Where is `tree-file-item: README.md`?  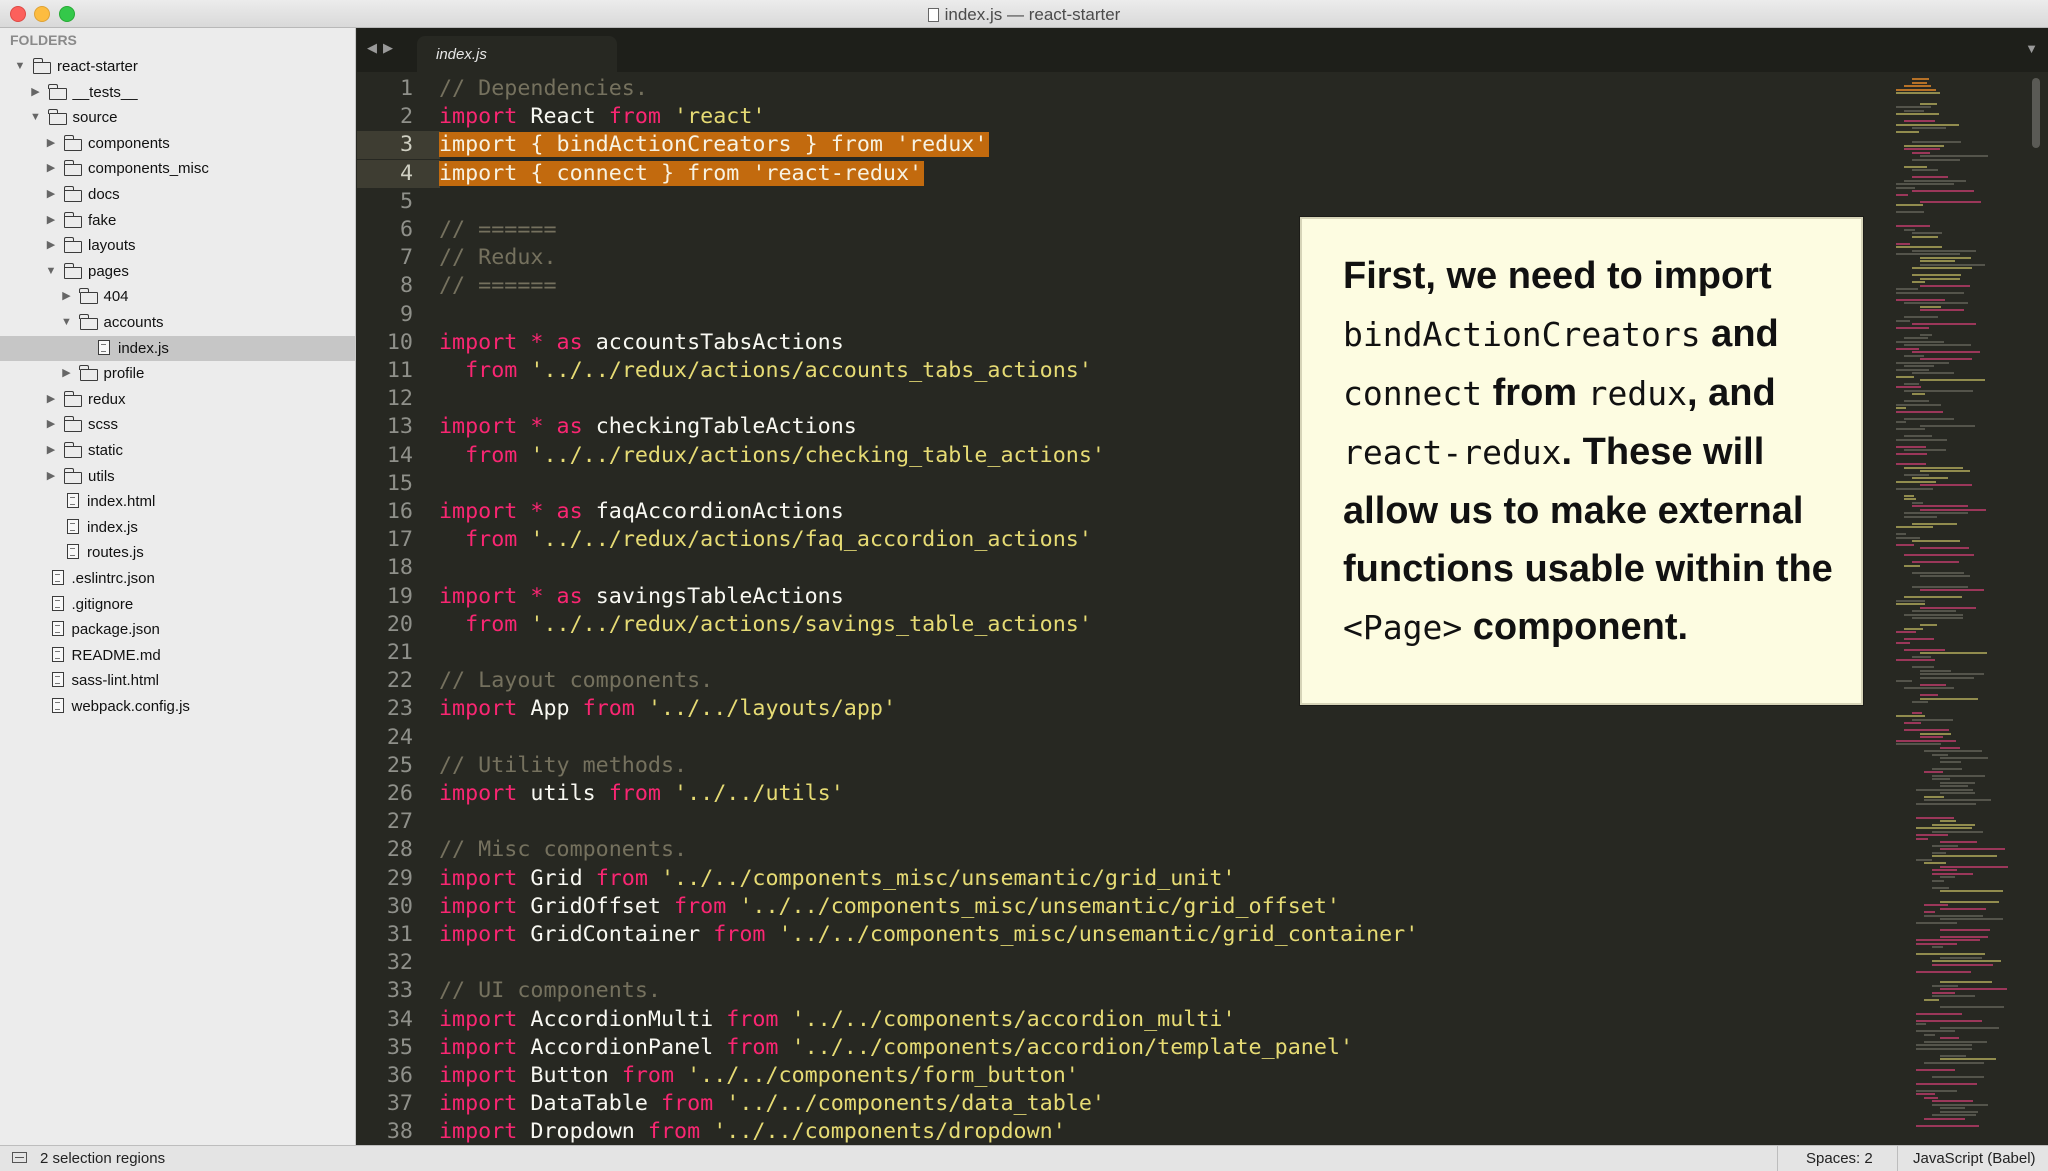
tree-file-item: README.md is located at coordinates (177, 655).